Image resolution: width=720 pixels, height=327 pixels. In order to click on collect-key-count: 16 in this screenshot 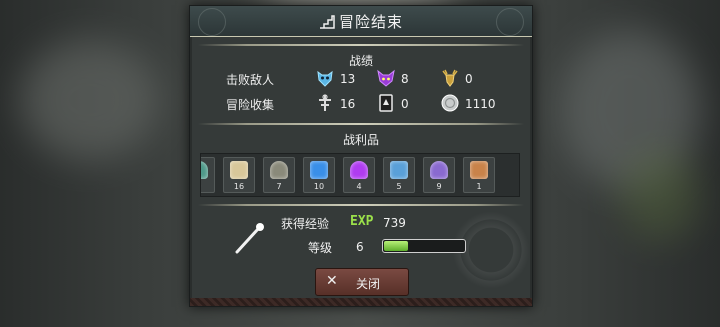, I will do `click(348, 104)`.